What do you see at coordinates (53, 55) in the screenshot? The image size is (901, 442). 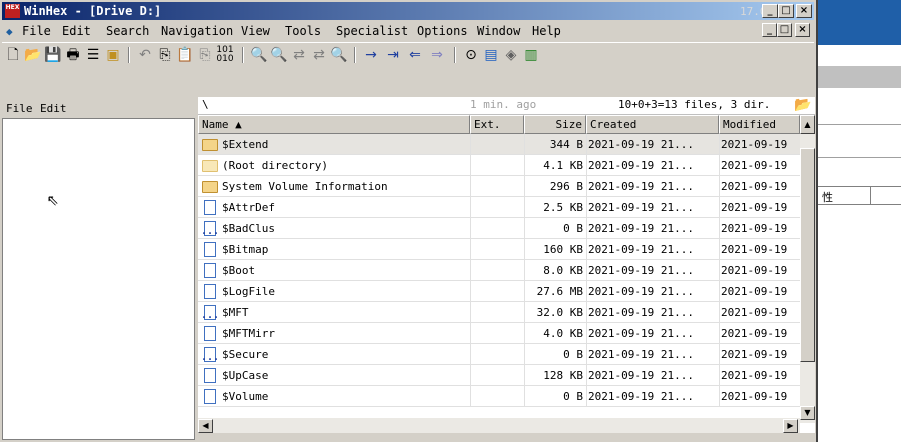 I see `save-icon: 💾` at bounding box center [53, 55].